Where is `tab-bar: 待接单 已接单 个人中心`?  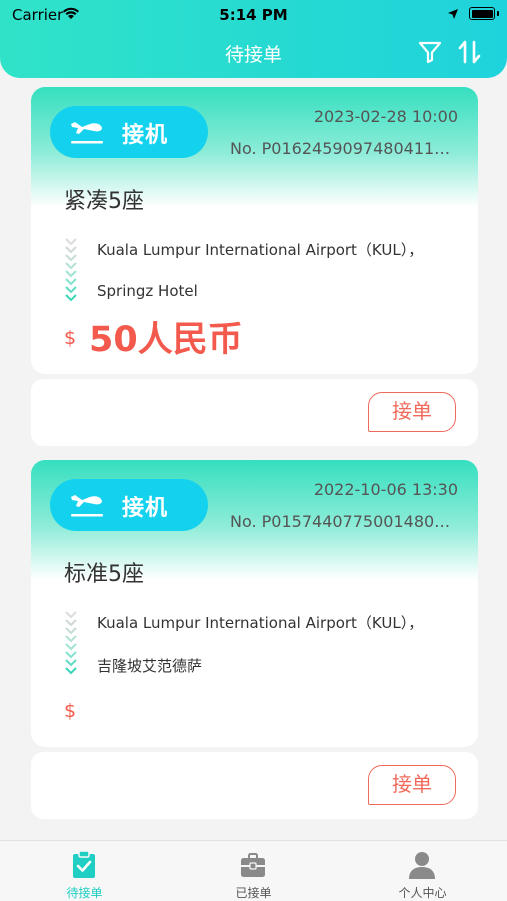
tab-bar: 待接单 已接单 个人中心 is located at coordinates (253, 870).